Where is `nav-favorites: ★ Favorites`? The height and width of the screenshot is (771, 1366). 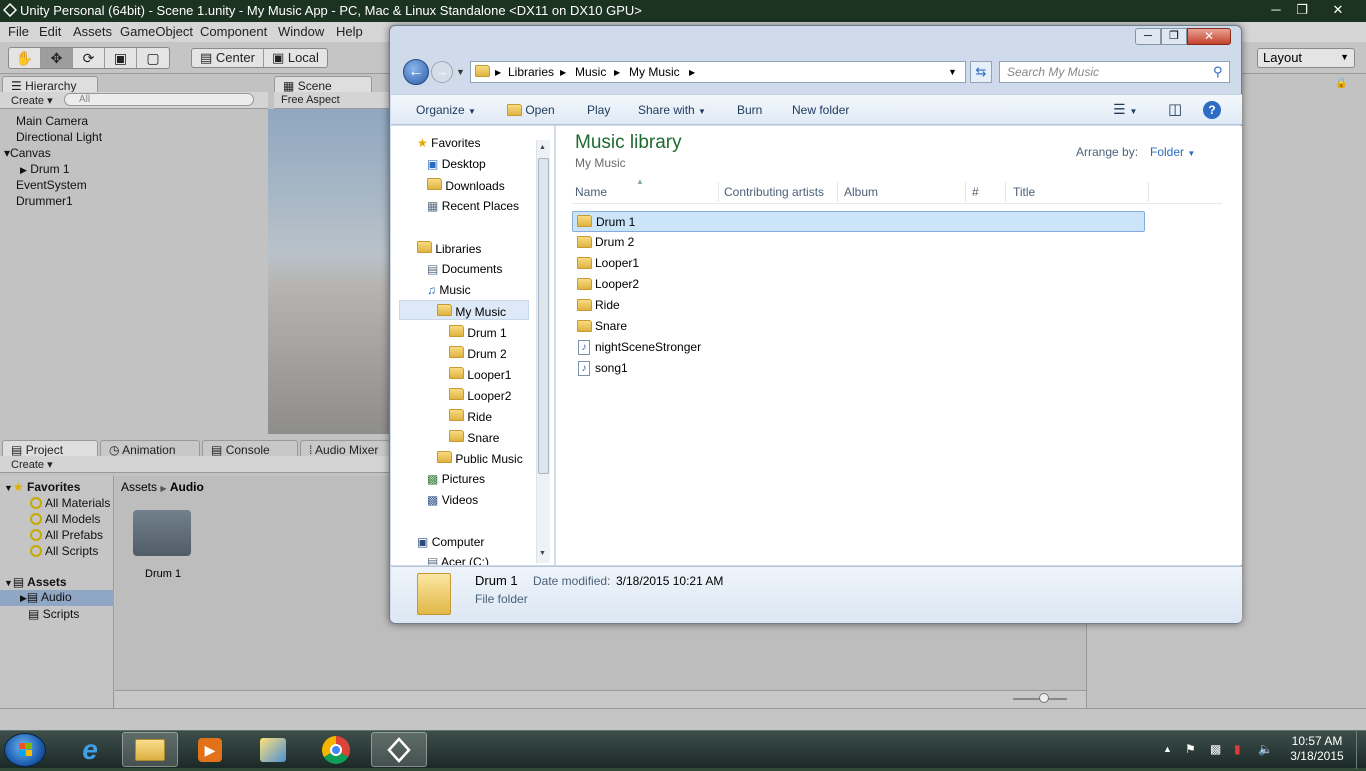 nav-favorites: ★ Favorites is located at coordinates (448, 143).